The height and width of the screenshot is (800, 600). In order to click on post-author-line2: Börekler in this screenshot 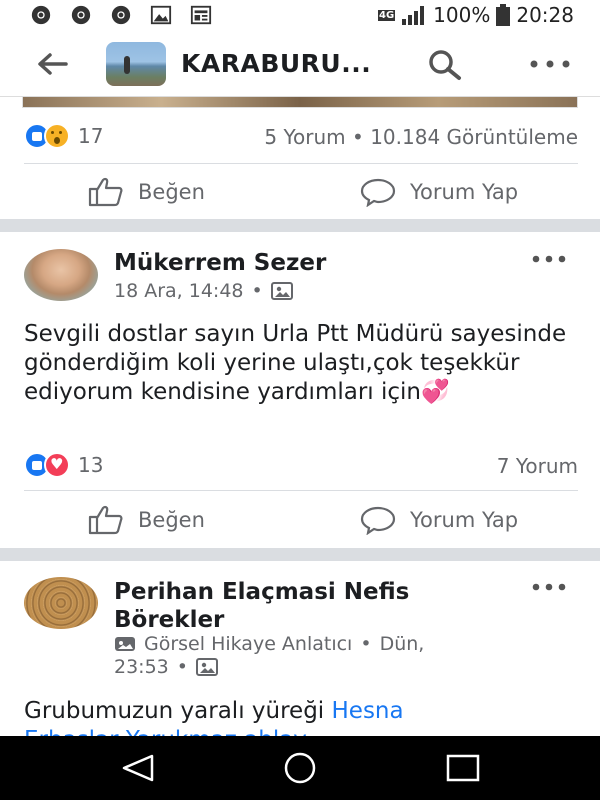, I will do `click(169, 620)`.